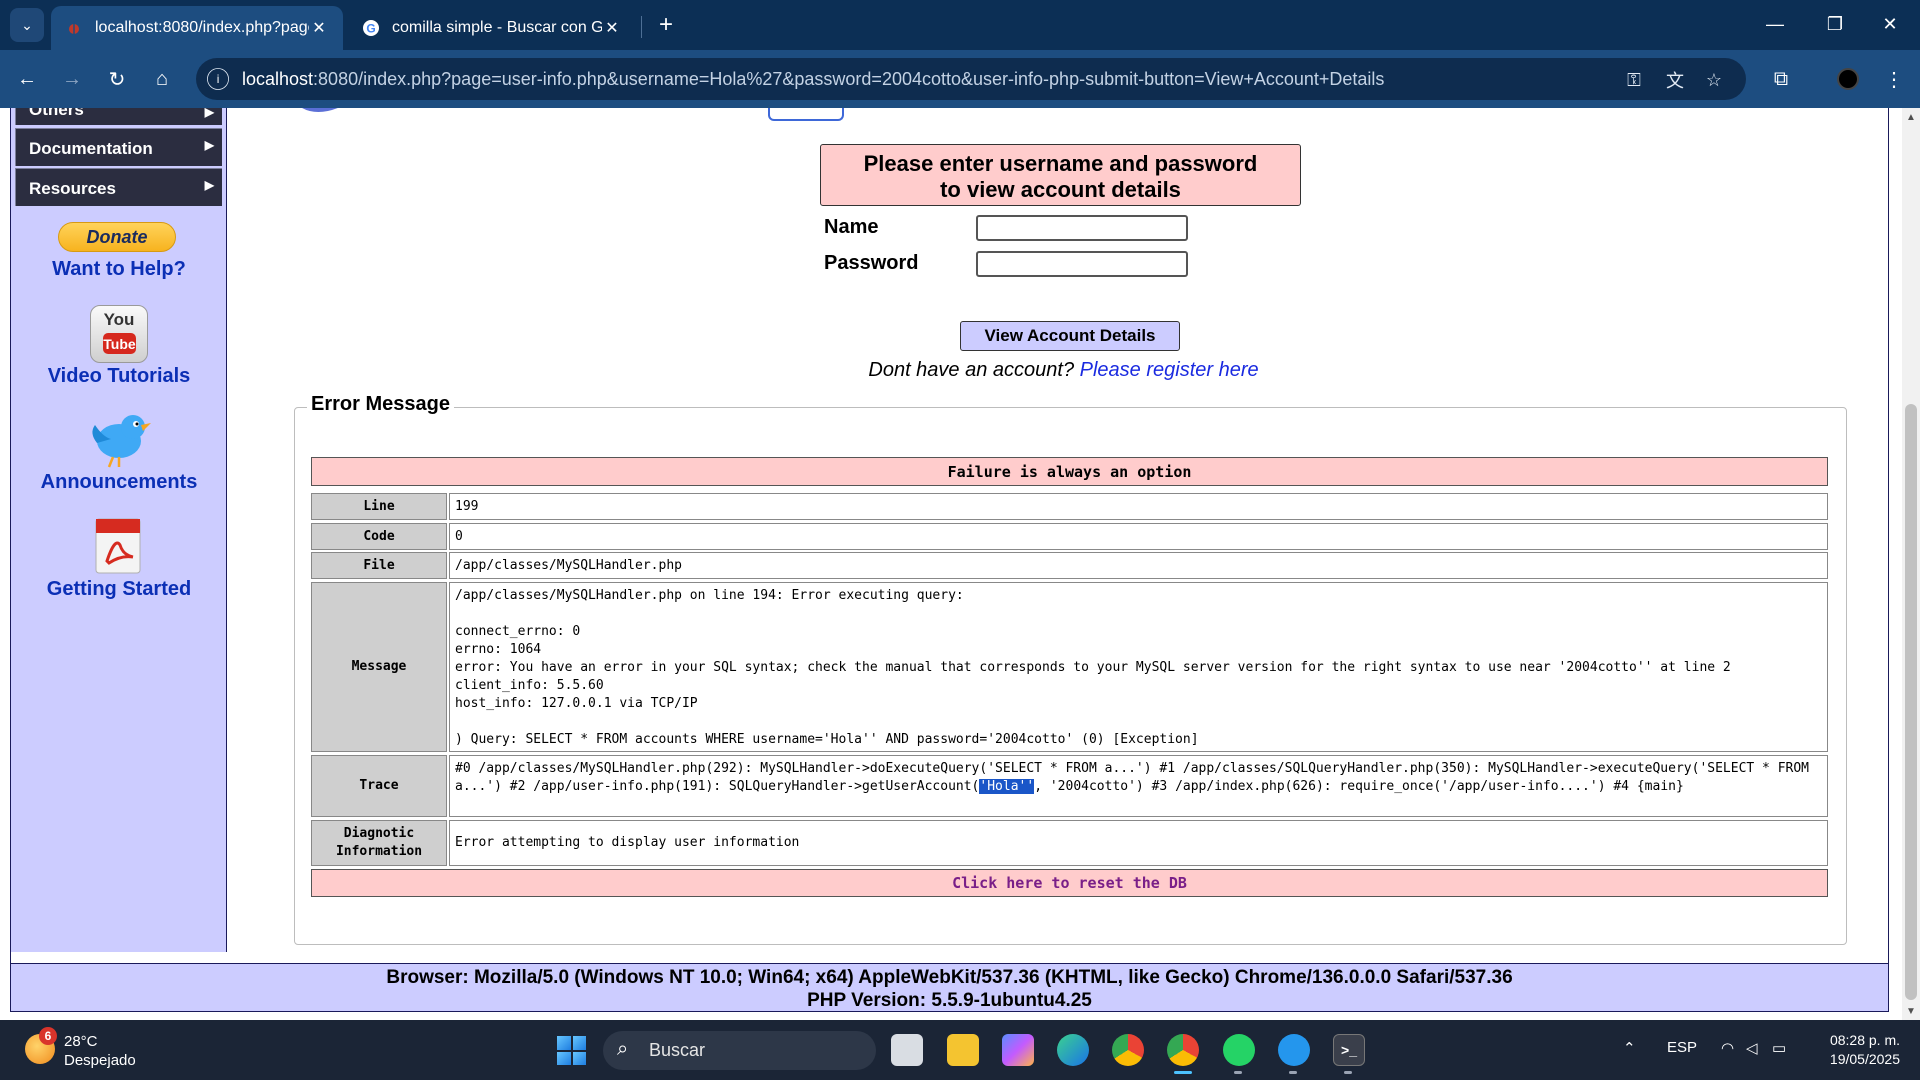 This screenshot has height=1080, width=1920. What do you see at coordinates (1864, 1059) in the screenshot?
I see `clock-date: 19/05/2025` at bounding box center [1864, 1059].